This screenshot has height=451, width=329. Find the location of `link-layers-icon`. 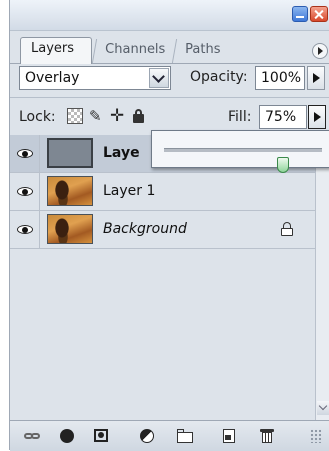

link-layers-icon is located at coordinates (33, 436).